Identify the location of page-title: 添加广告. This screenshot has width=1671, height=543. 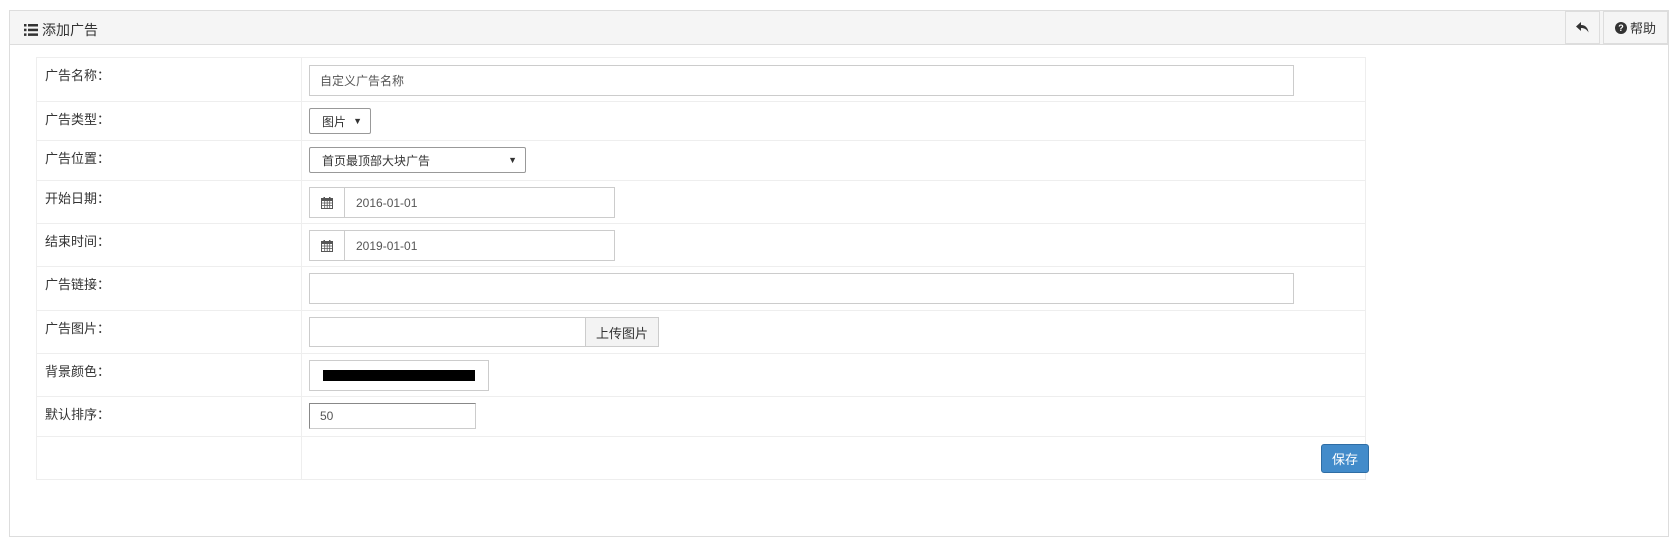
(61, 30).